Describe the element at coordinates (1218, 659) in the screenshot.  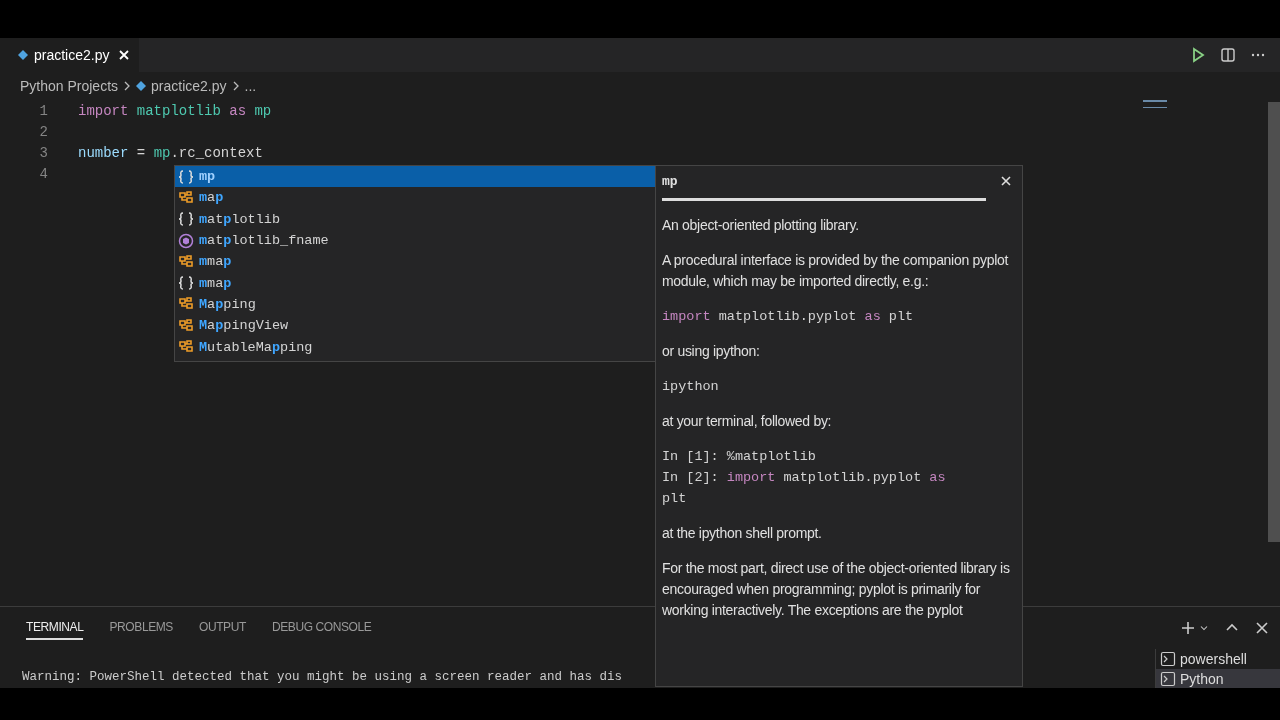
I see `terminal-list-item: powershell` at that location.